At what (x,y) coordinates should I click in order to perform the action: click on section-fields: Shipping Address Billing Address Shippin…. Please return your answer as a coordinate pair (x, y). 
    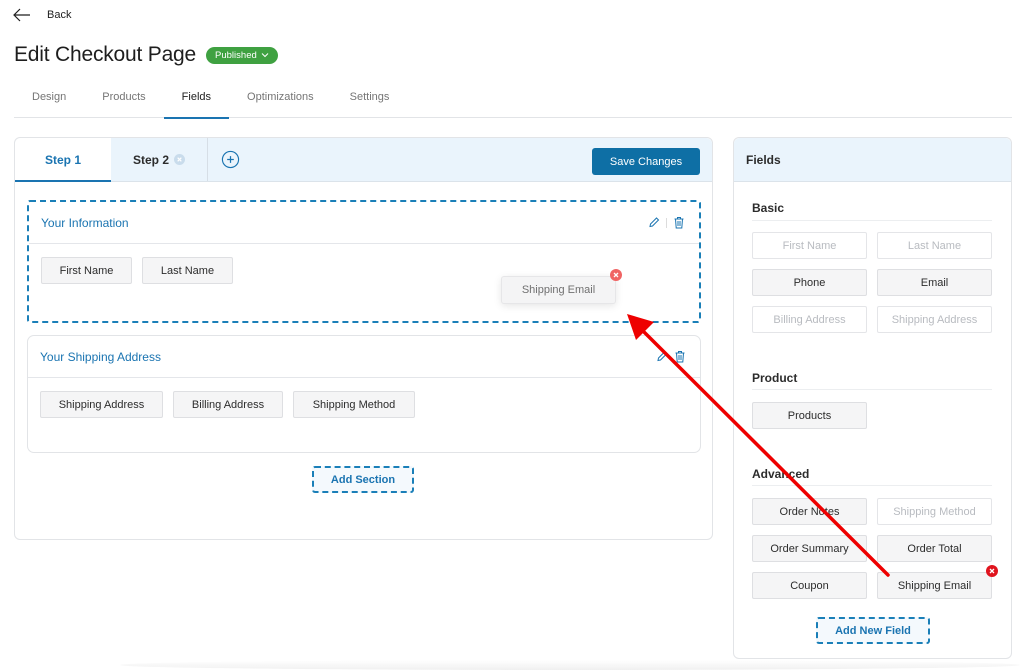
    Looking at the image, I should click on (364, 404).